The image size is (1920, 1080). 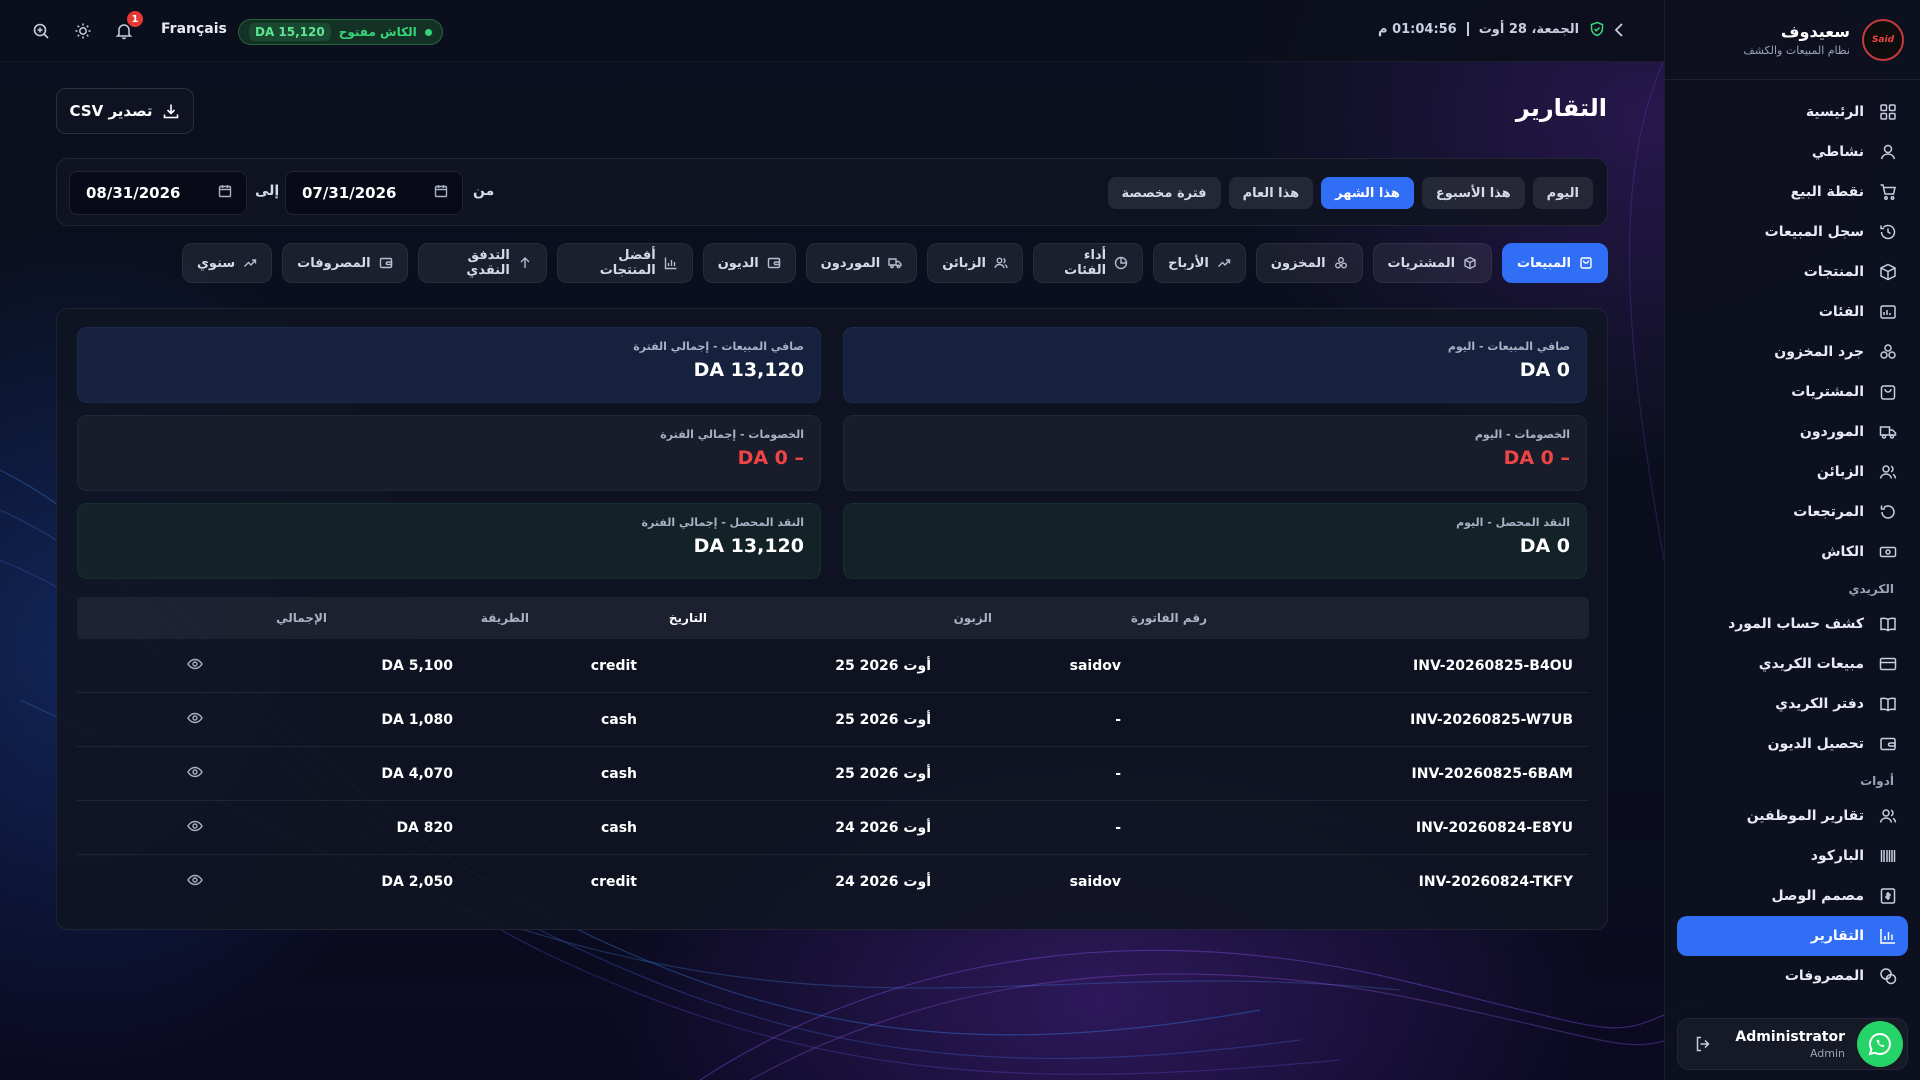 I want to click on tab-category-performance: أداء الفئات, so click(x=1088, y=263).